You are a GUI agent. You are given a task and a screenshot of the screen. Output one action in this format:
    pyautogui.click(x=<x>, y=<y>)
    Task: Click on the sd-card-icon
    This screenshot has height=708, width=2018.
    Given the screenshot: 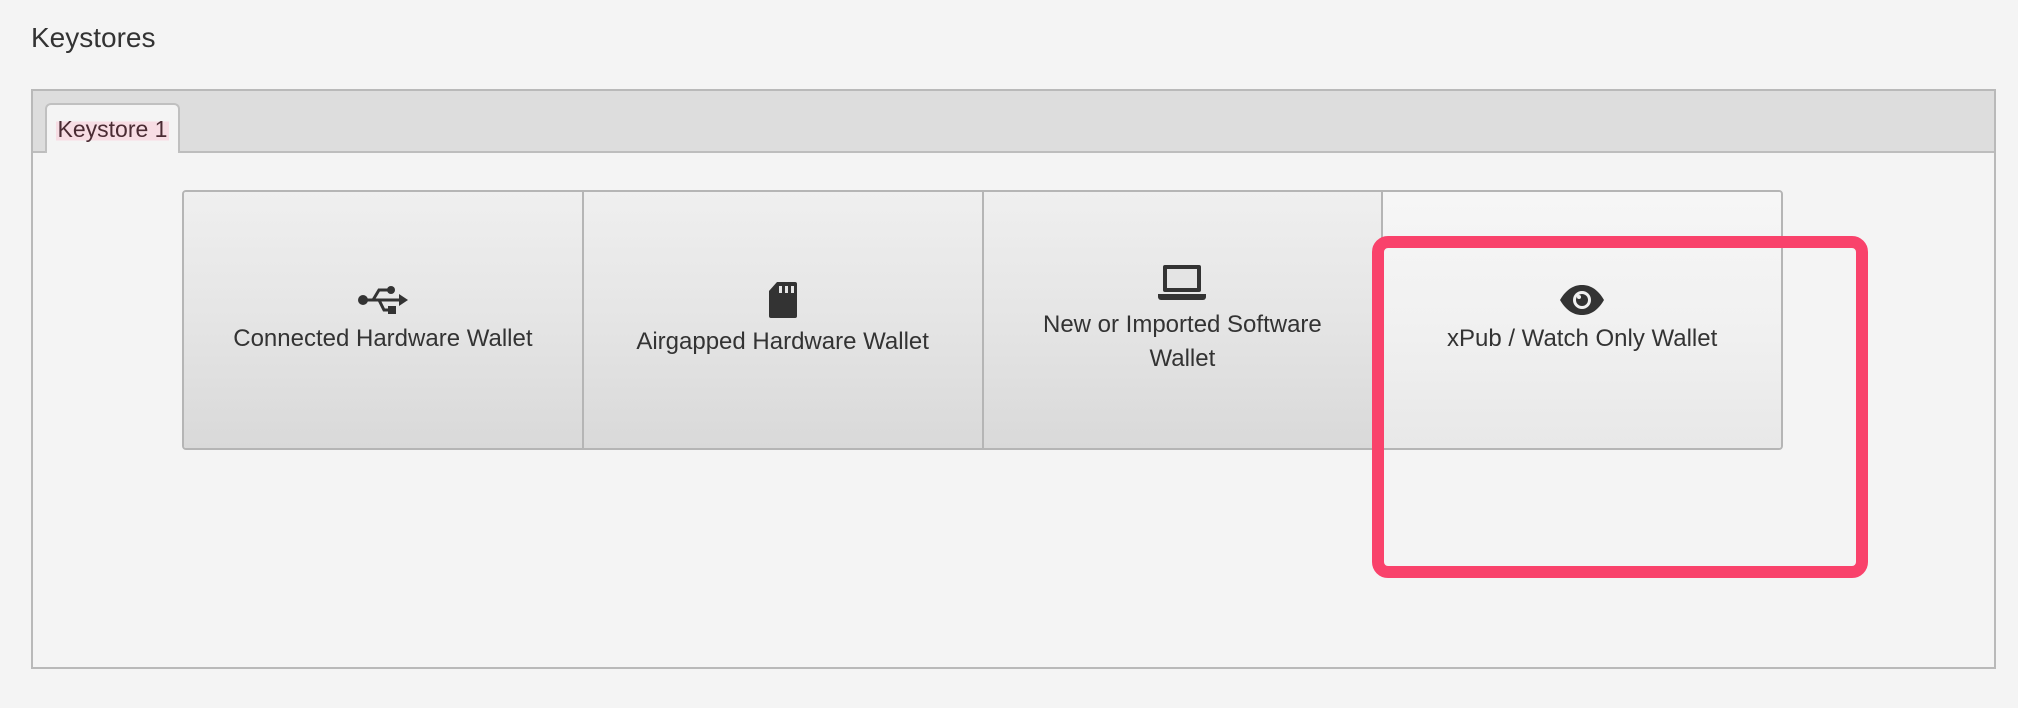 What is the action you would take?
    pyautogui.click(x=782, y=300)
    